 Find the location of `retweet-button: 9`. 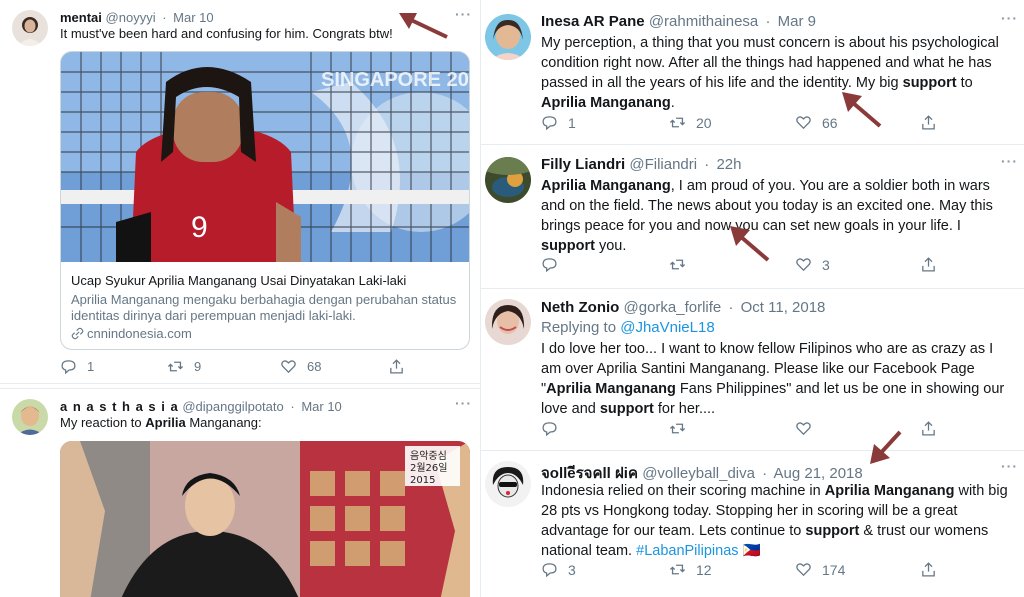

retweet-button: 9 is located at coordinates (184, 366).